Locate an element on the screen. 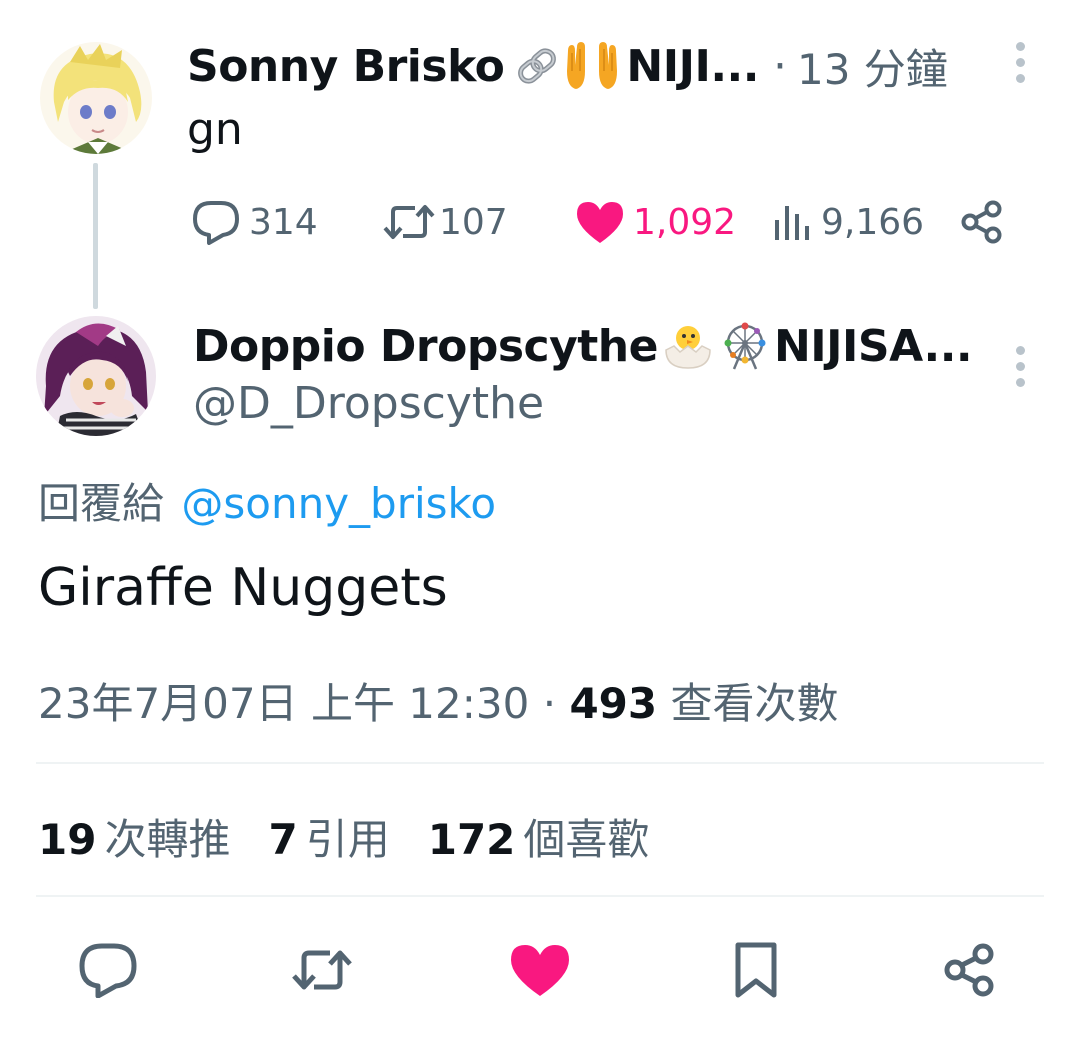  palms-up-emoji-icon is located at coordinates (592, 66).